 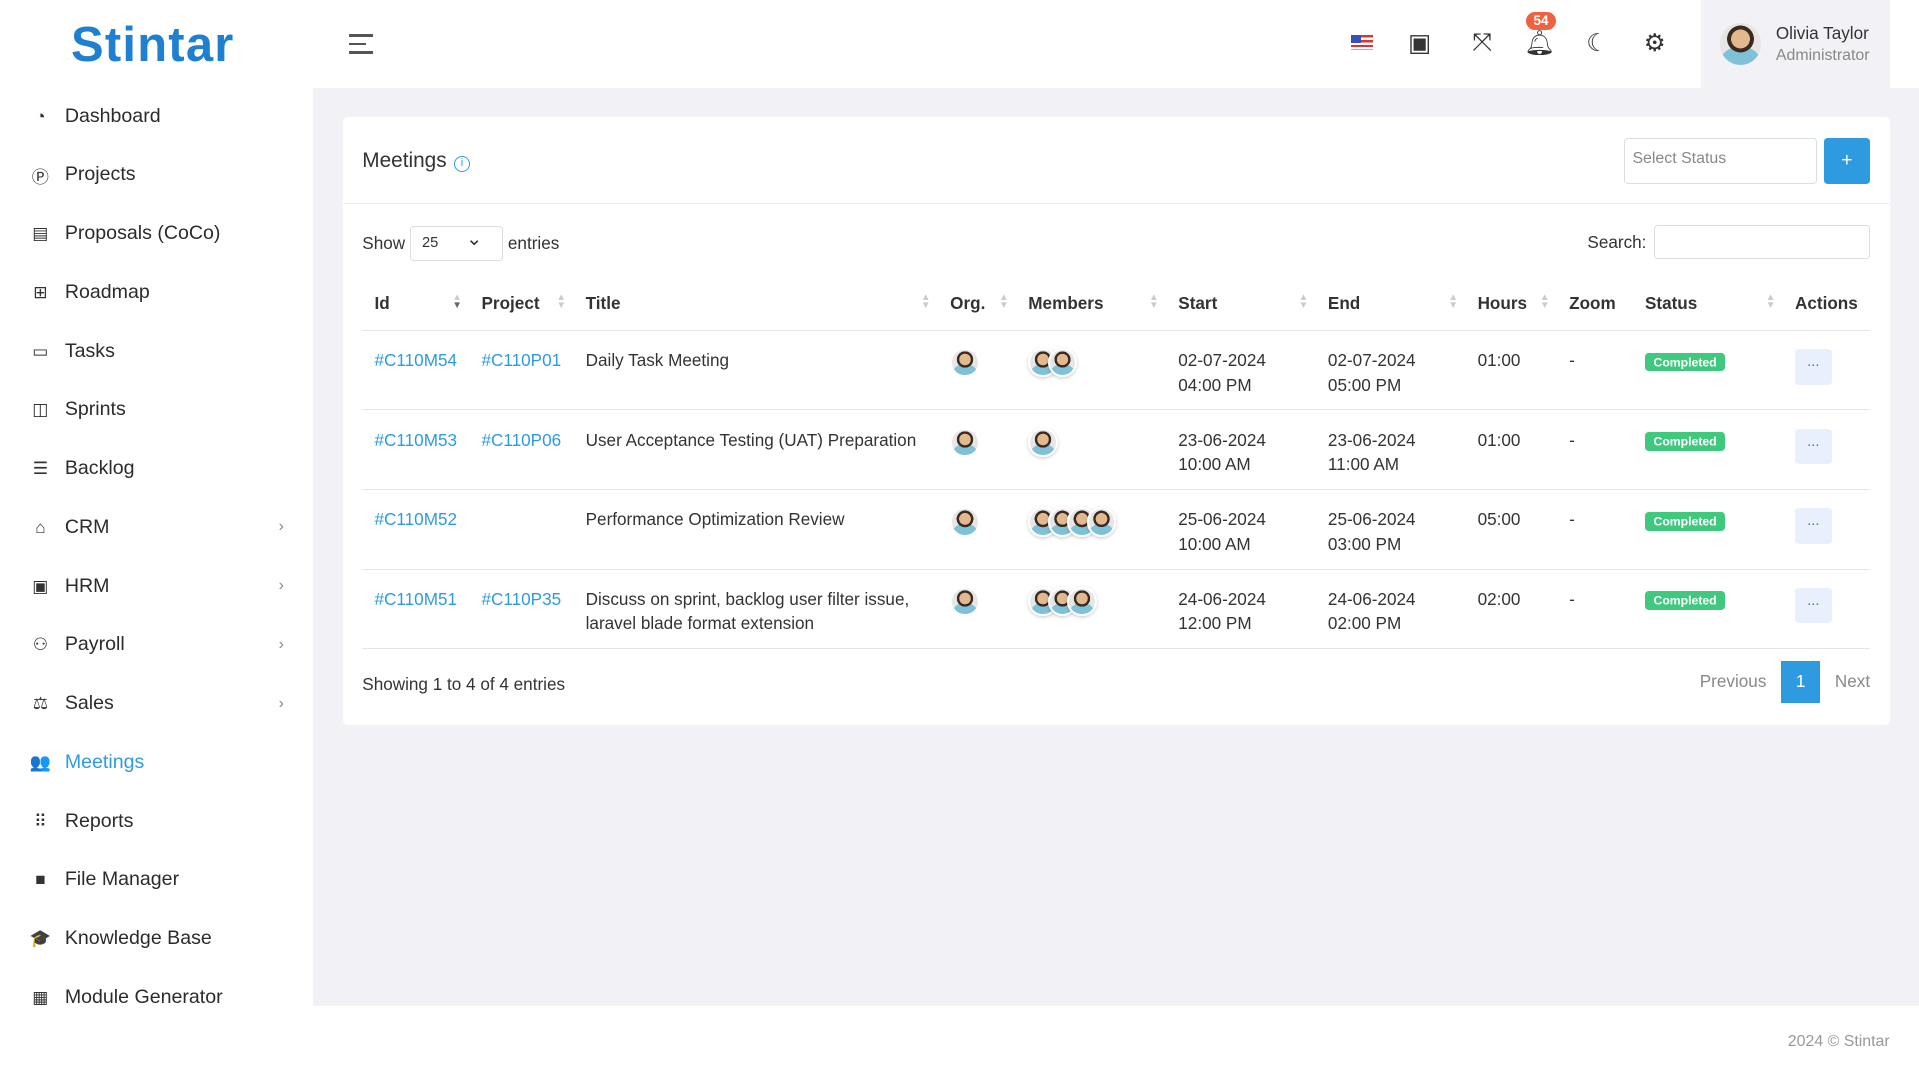 What do you see at coordinates (161, 292) in the screenshot?
I see `sidebar-item-roadmap: ⊞ Roadmap` at bounding box center [161, 292].